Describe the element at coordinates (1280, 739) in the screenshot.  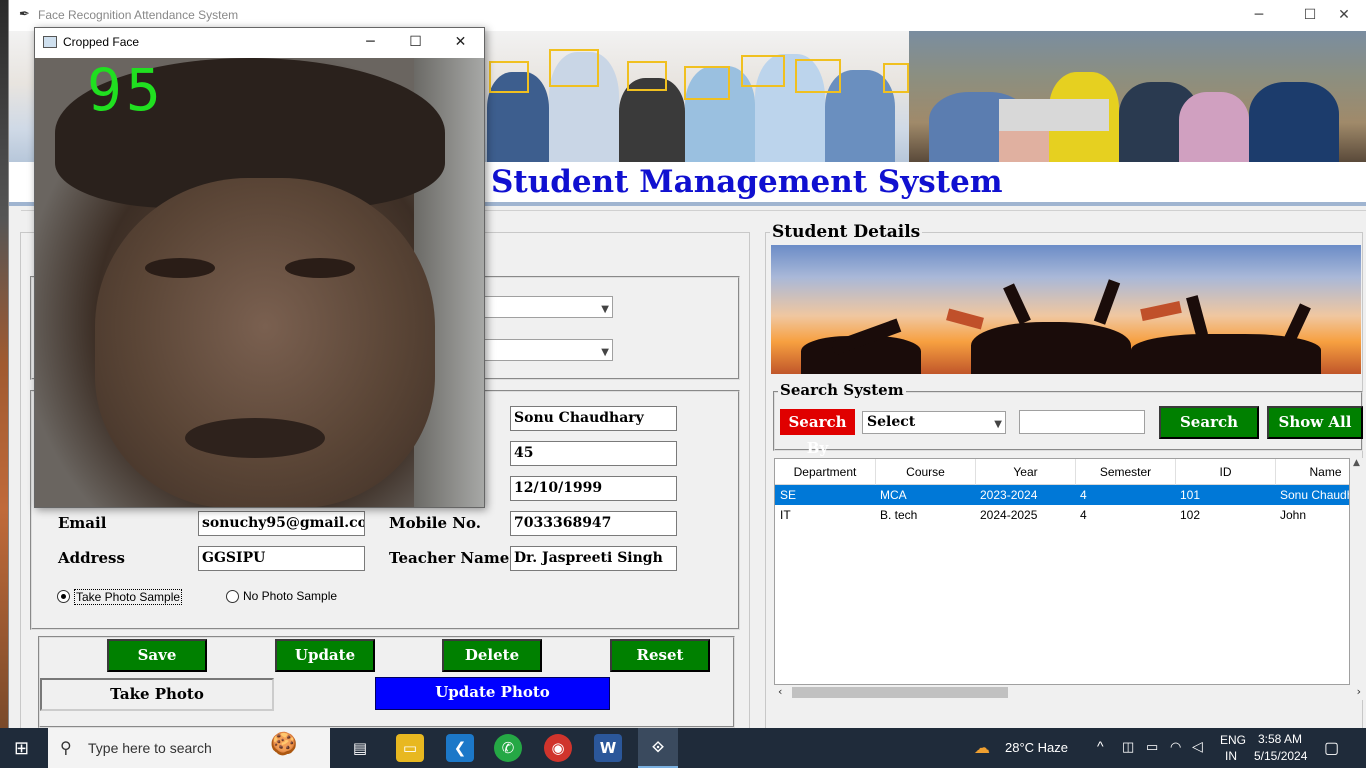
I see `clock-time: 3:58 AM` at that location.